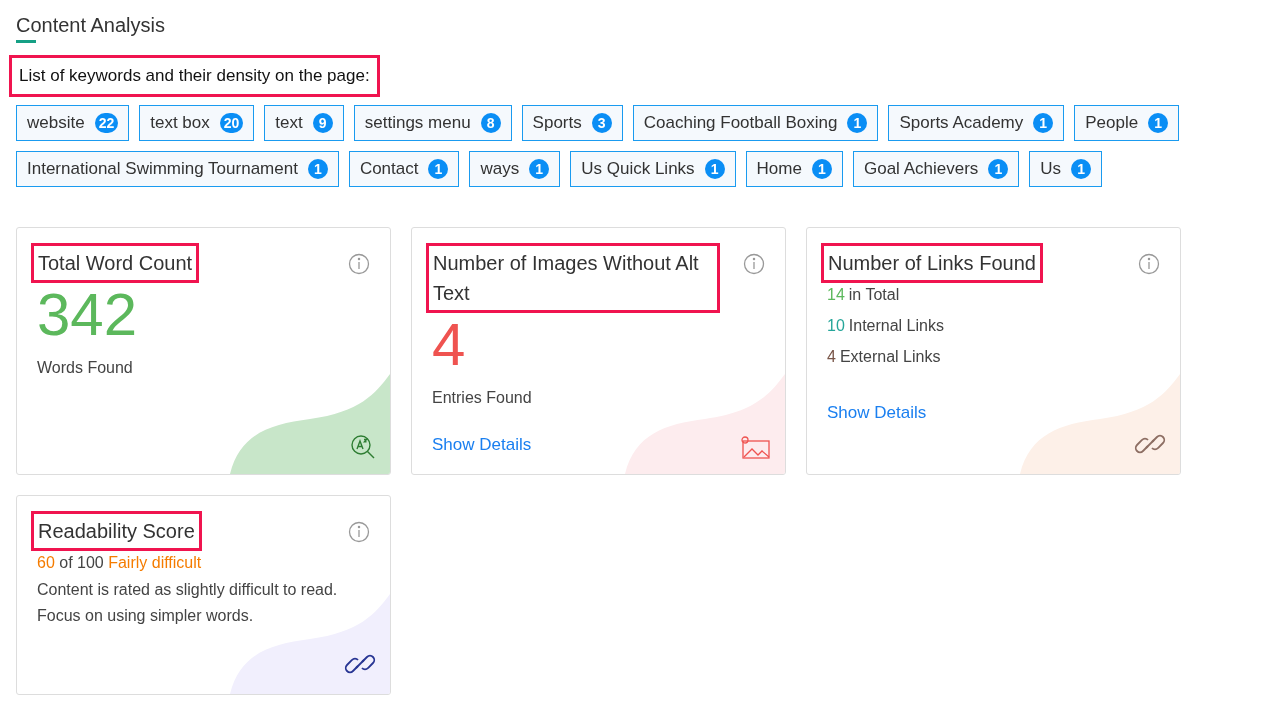  What do you see at coordinates (932, 263) in the screenshot?
I see `card-title: Number of Links Found` at bounding box center [932, 263].